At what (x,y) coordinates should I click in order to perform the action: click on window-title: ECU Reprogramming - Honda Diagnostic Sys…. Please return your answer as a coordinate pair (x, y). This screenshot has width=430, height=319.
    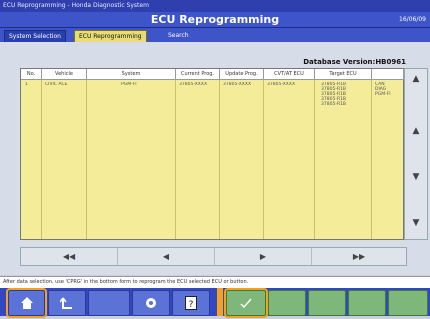
    Looking at the image, I should click on (76, 5).